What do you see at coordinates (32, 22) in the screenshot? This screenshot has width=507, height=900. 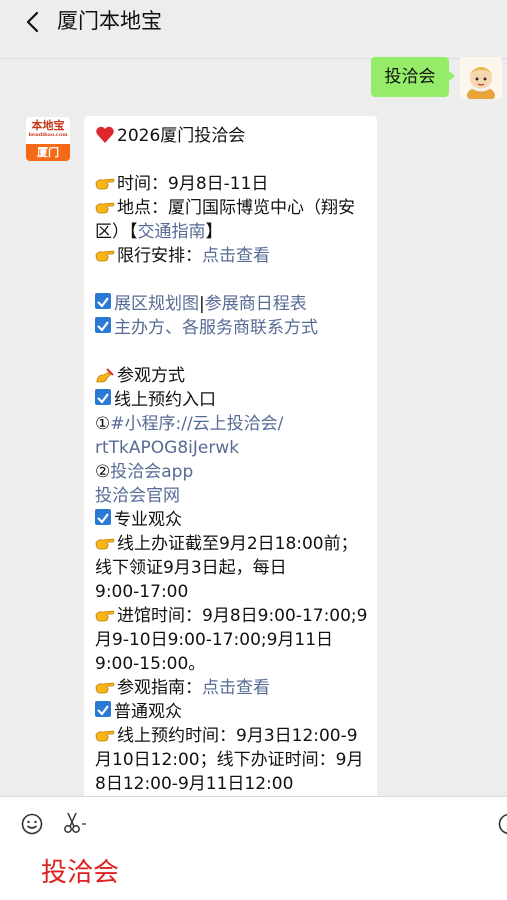 I see `chevron-left-icon` at bounding box center [32, 22].